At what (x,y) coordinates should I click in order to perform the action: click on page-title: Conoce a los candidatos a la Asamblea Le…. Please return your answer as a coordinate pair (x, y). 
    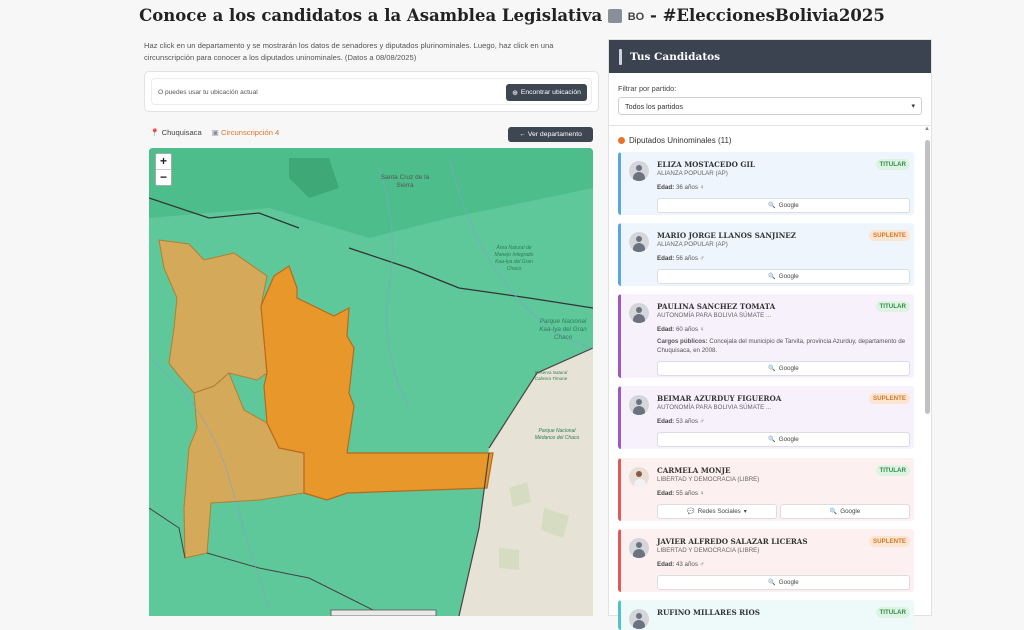
    Looking at the image, I should click on (512, 15).